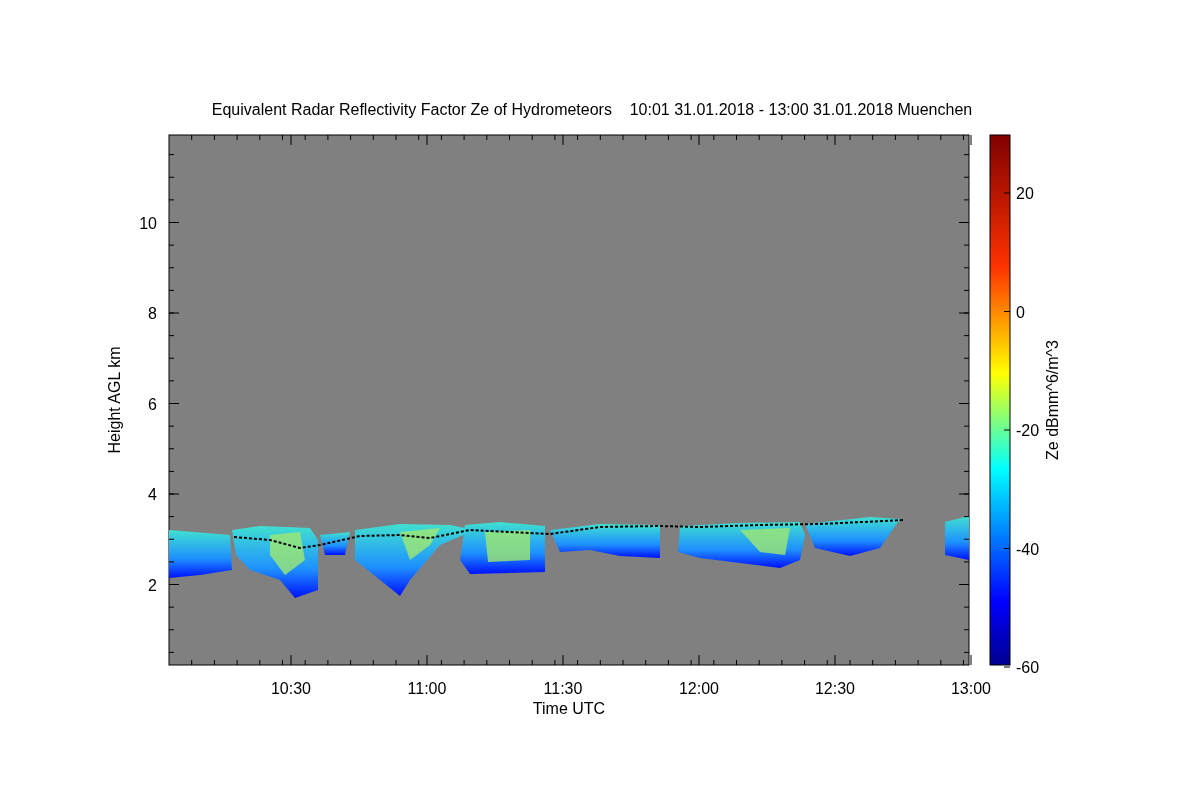 Image resolution: width=1200 pixels, height=800 pixels. What do you see at coordinates (563, 688) in the screenshot?
I see `x-tick-label: 11:30` at bounding box center [563, 688].